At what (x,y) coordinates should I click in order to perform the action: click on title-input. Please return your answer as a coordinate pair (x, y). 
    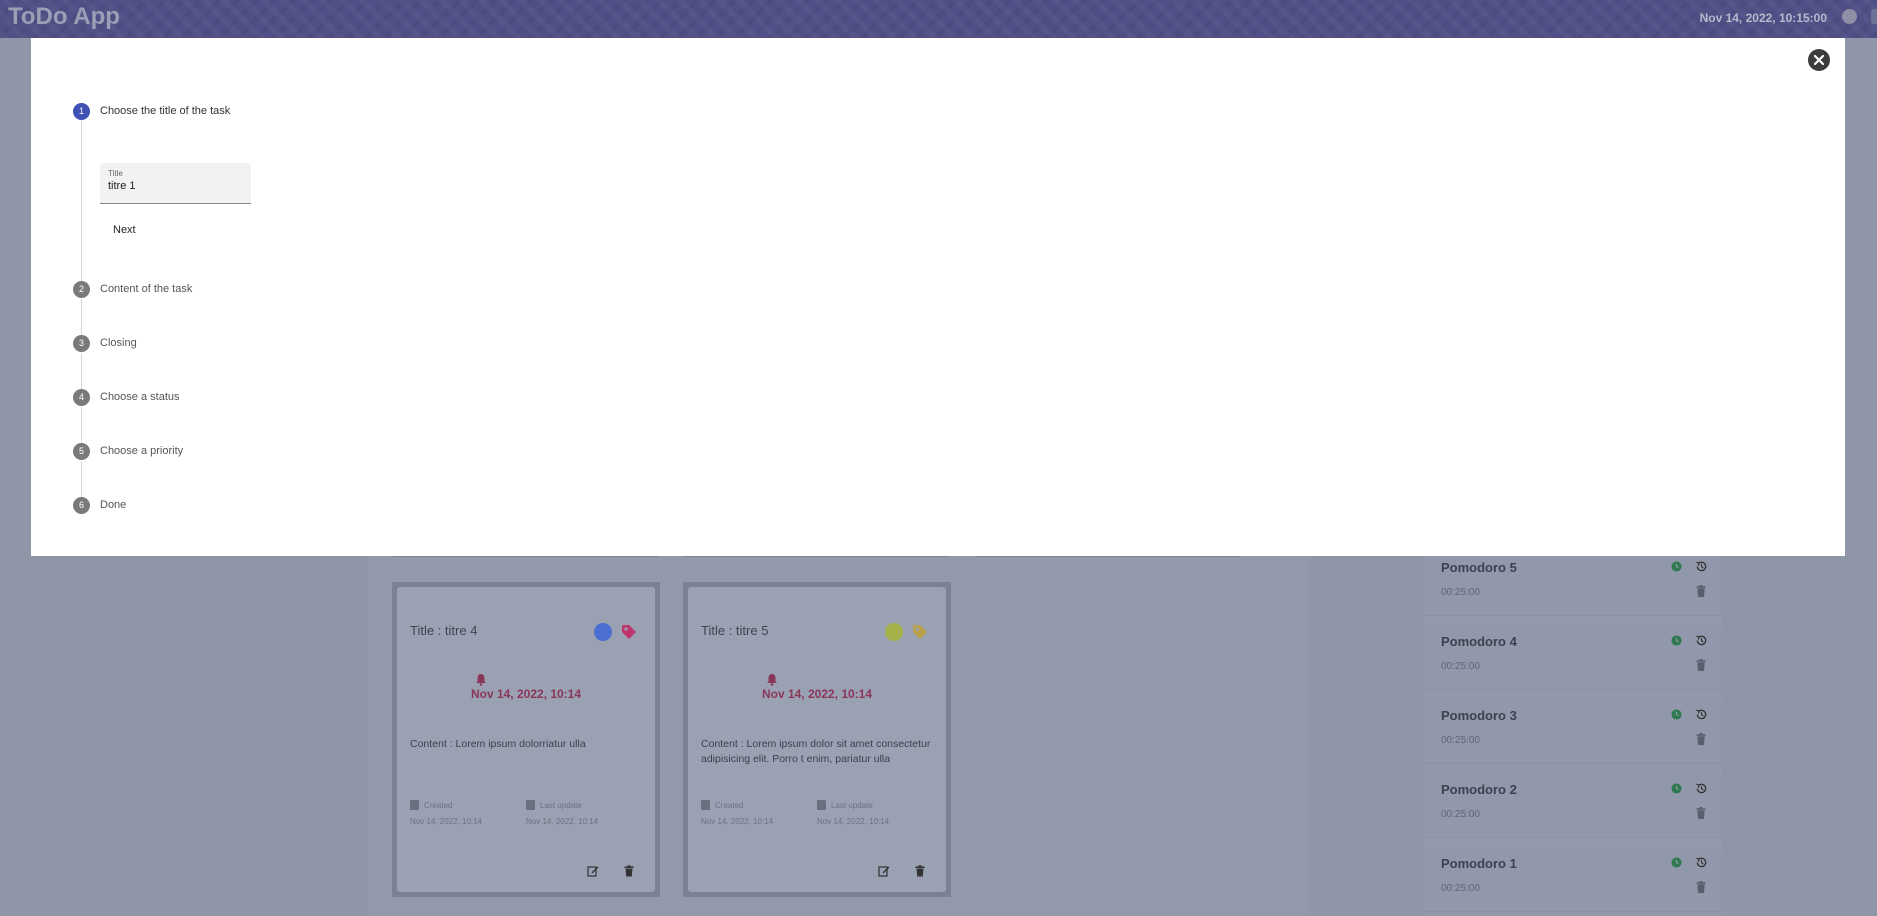
    Looking at the image, I should click on (173, 186).